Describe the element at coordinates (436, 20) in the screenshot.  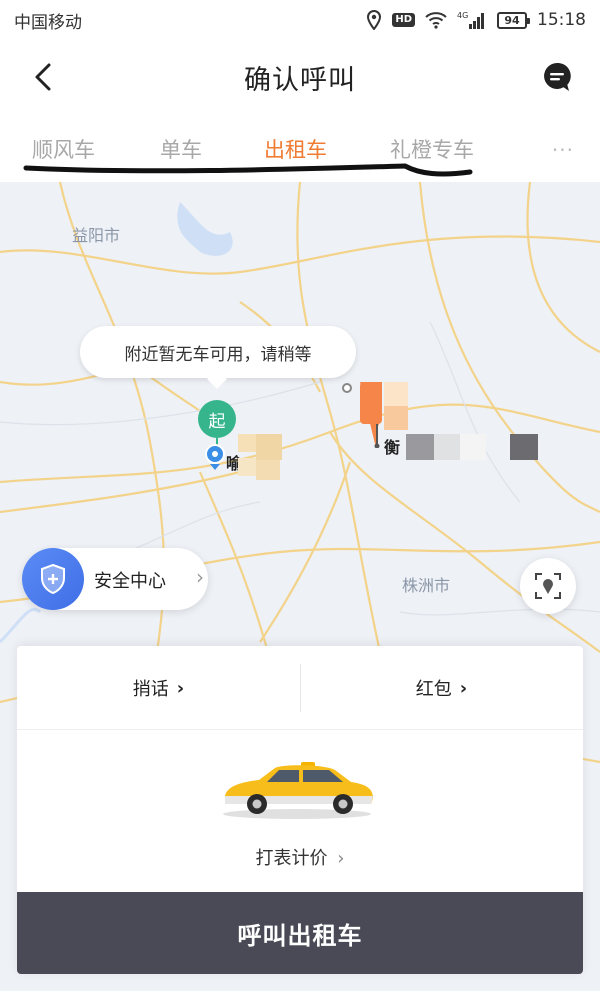
I see `wifi-icon` at that location.